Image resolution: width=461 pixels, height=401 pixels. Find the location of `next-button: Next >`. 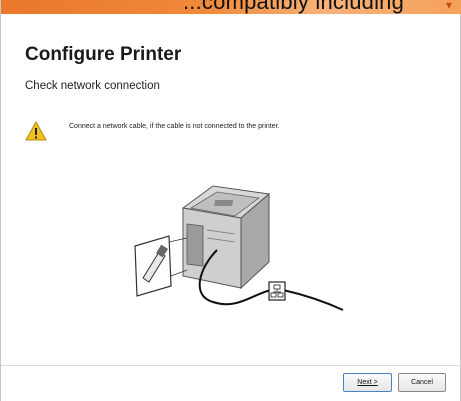

next-button: Next > is located at coordinates (367, 382).